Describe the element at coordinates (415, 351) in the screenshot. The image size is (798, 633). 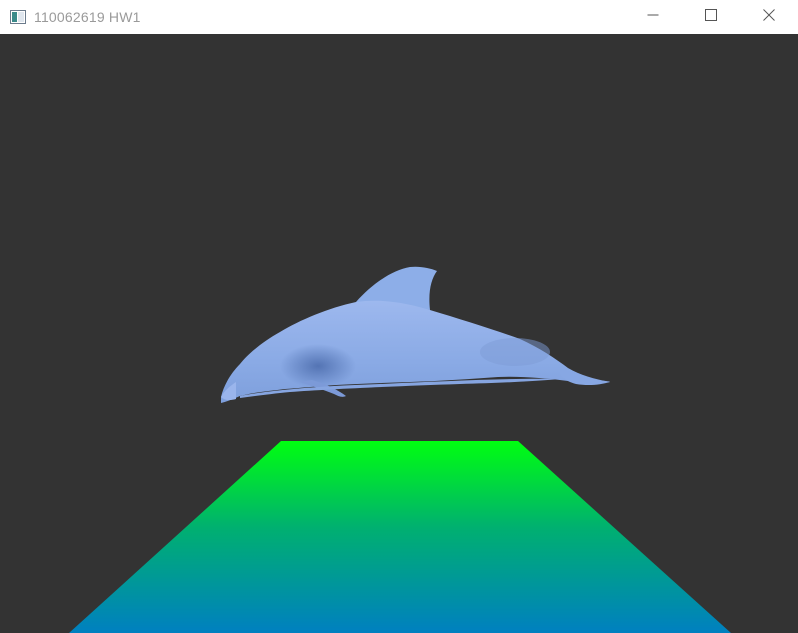
I see `dolphin-body` at that location.